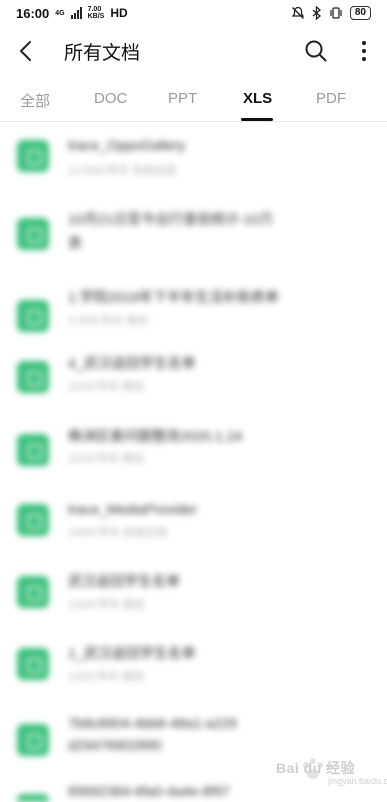 This screenshot has height=802, width=387. I want to click on tab-xls: XLS, so click(257, 98).